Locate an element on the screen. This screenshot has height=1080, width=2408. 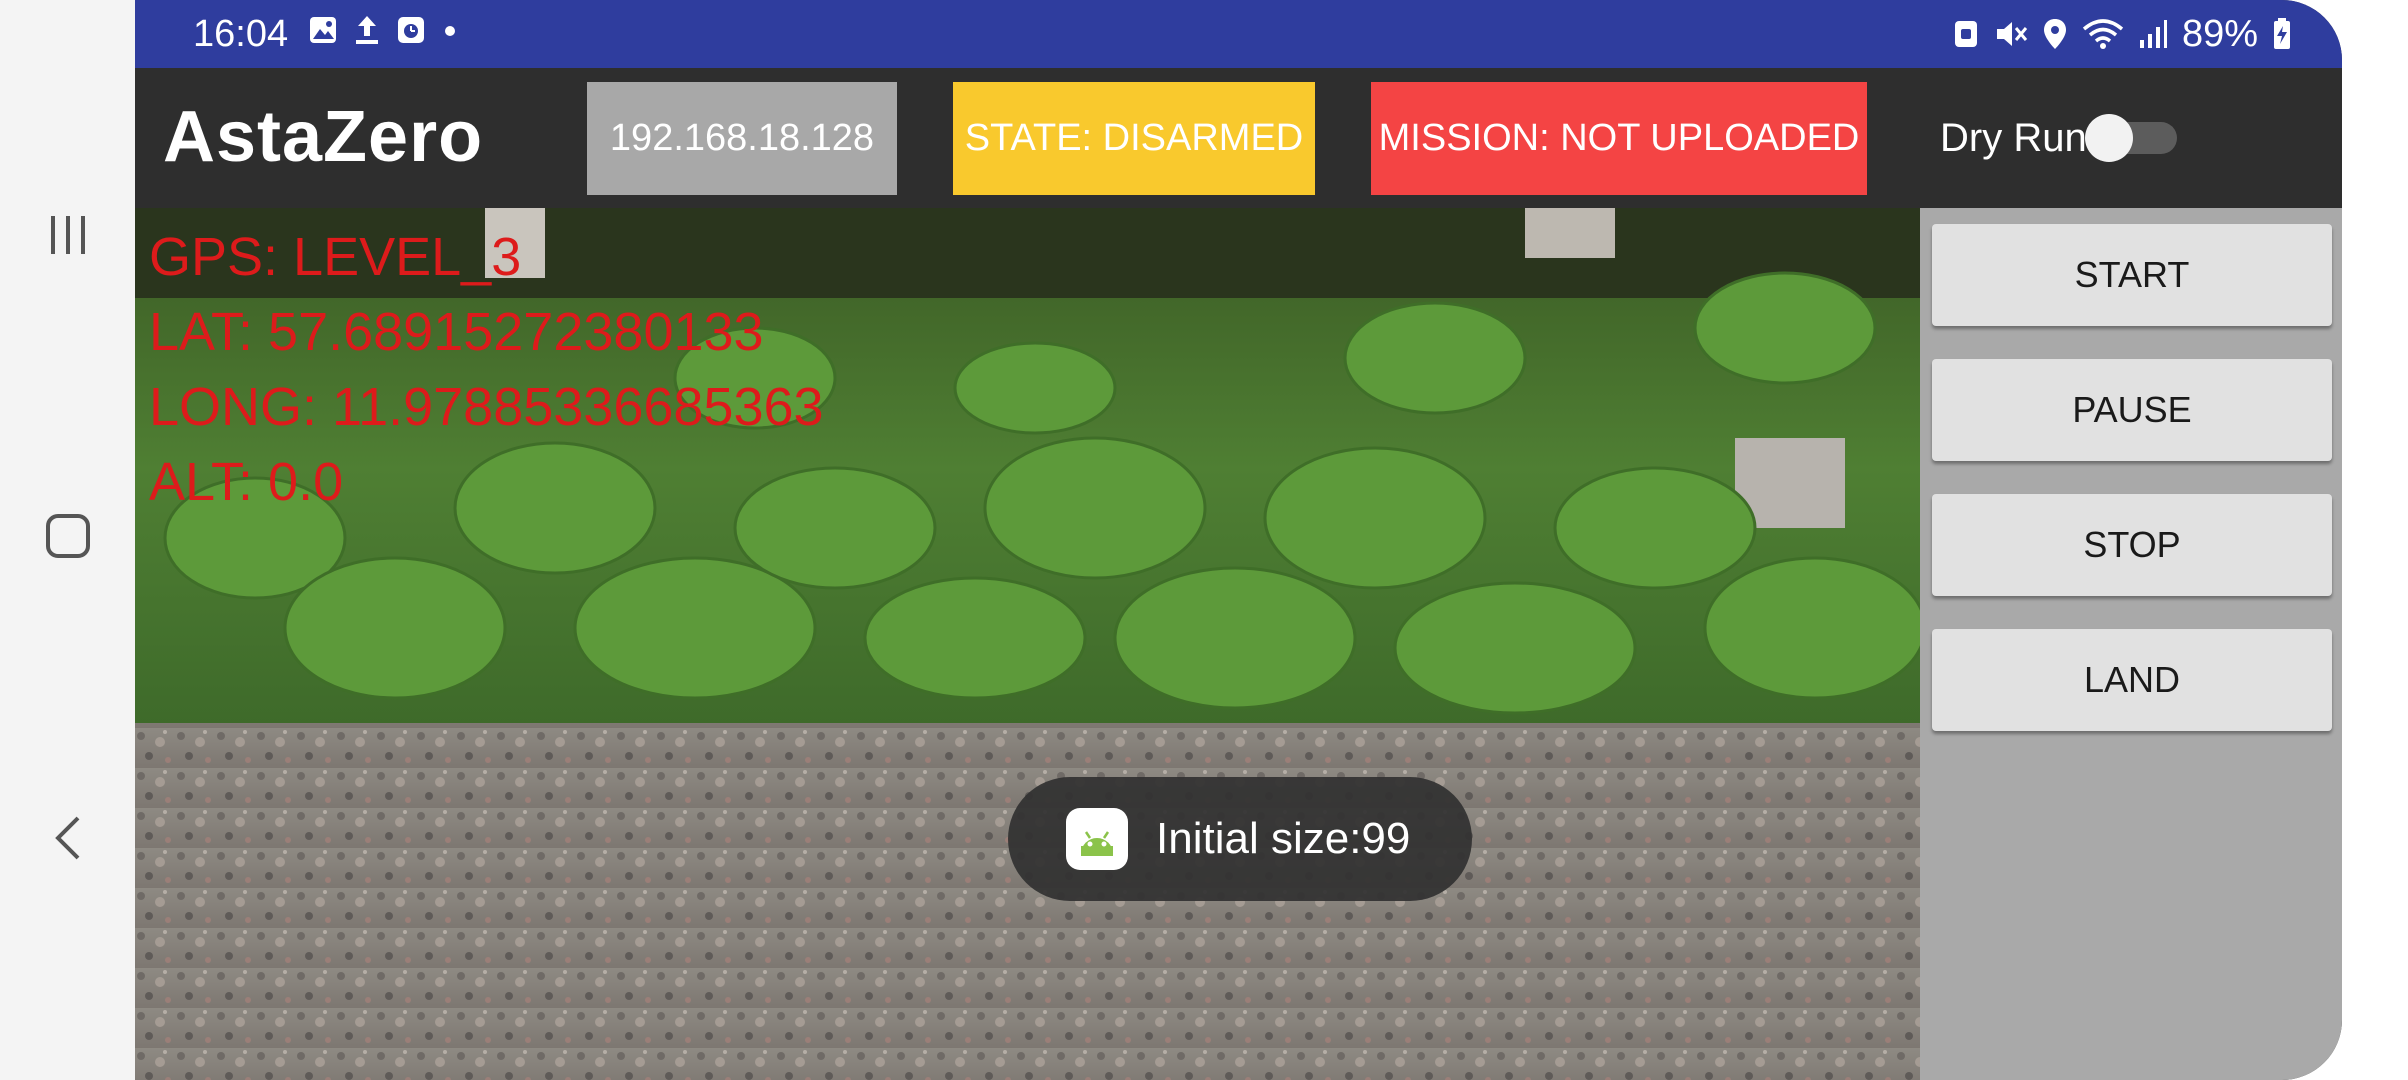
longitude: LONG: 11.97885336685363 is located at coordinates (486, 407).